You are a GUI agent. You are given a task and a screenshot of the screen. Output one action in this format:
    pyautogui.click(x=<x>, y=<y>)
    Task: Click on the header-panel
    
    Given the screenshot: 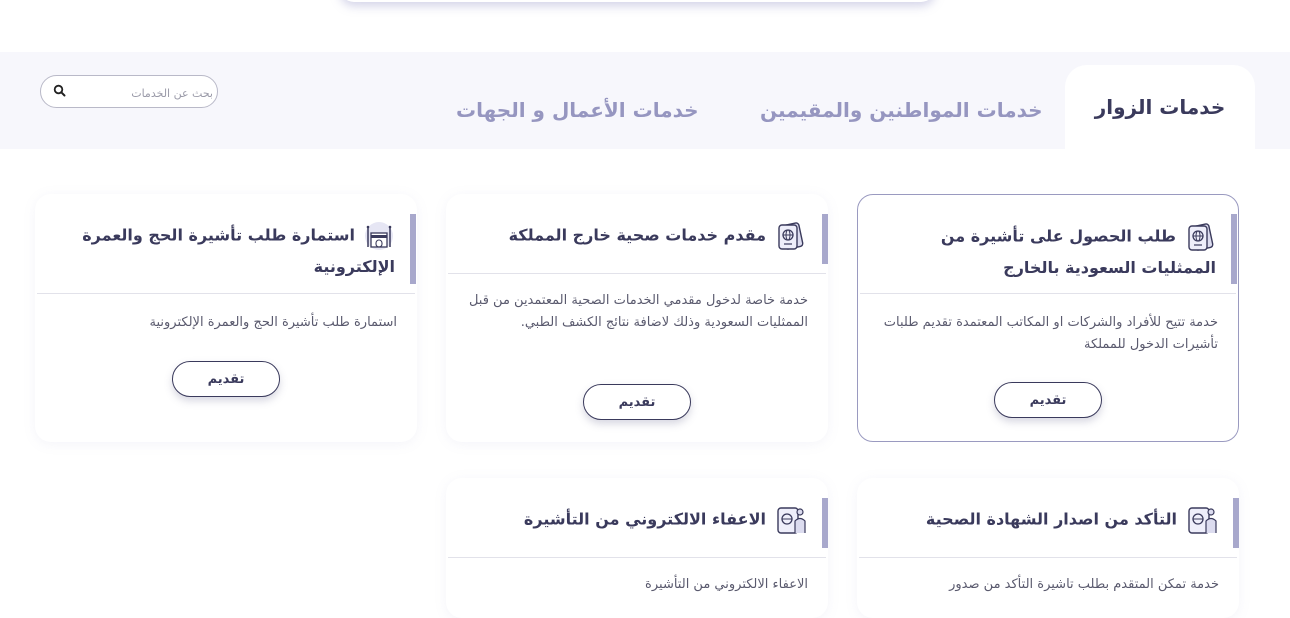 What is the action you would take?
    pyautogui.click(x=637, y=1)
    